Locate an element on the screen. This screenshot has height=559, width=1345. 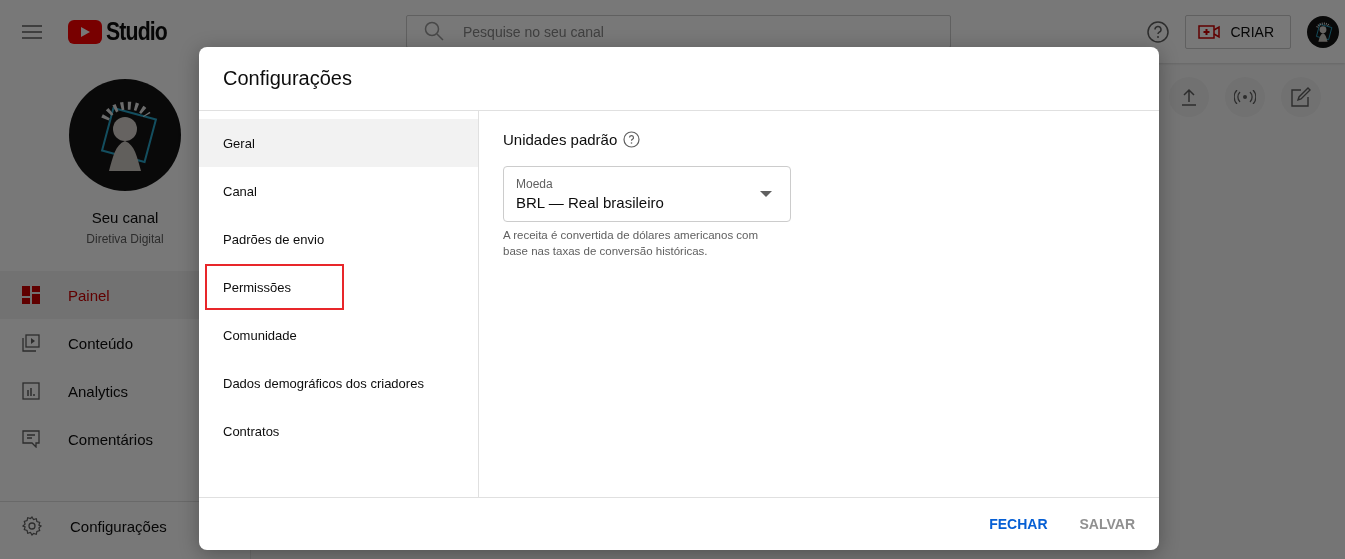
settings-tab: Geral is located at coordinates (338, 143).